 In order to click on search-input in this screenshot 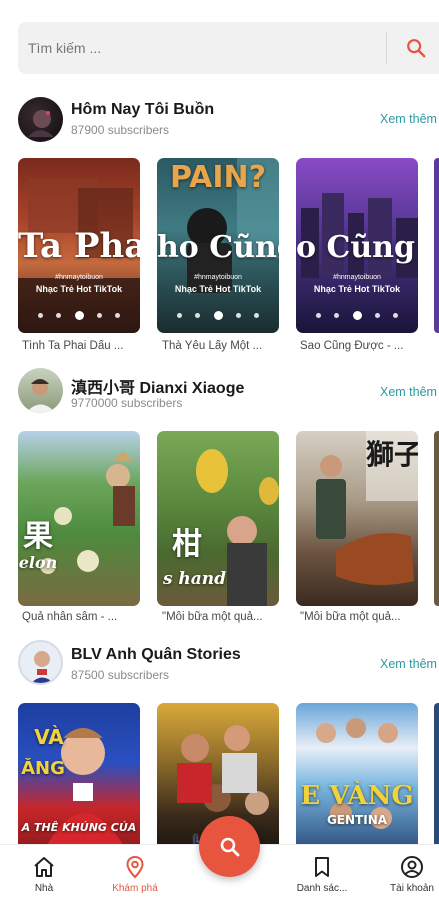, I will do `click(203, 48)`.